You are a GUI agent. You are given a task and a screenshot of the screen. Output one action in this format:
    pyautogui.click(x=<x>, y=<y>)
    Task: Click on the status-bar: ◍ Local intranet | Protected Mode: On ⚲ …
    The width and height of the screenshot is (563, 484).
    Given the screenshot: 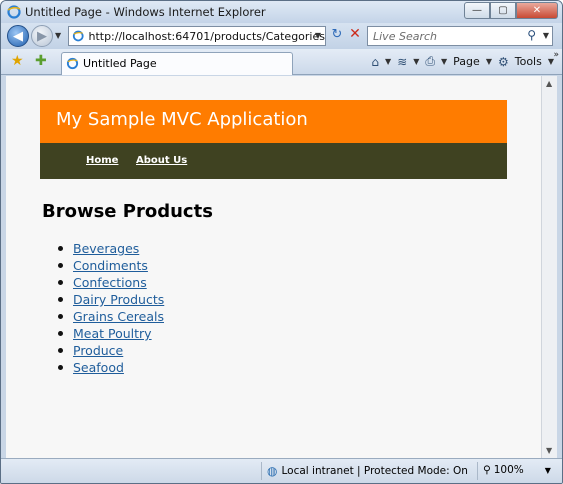 What is the action you would take?
    pyautogui.click(x=281, y=470)
    